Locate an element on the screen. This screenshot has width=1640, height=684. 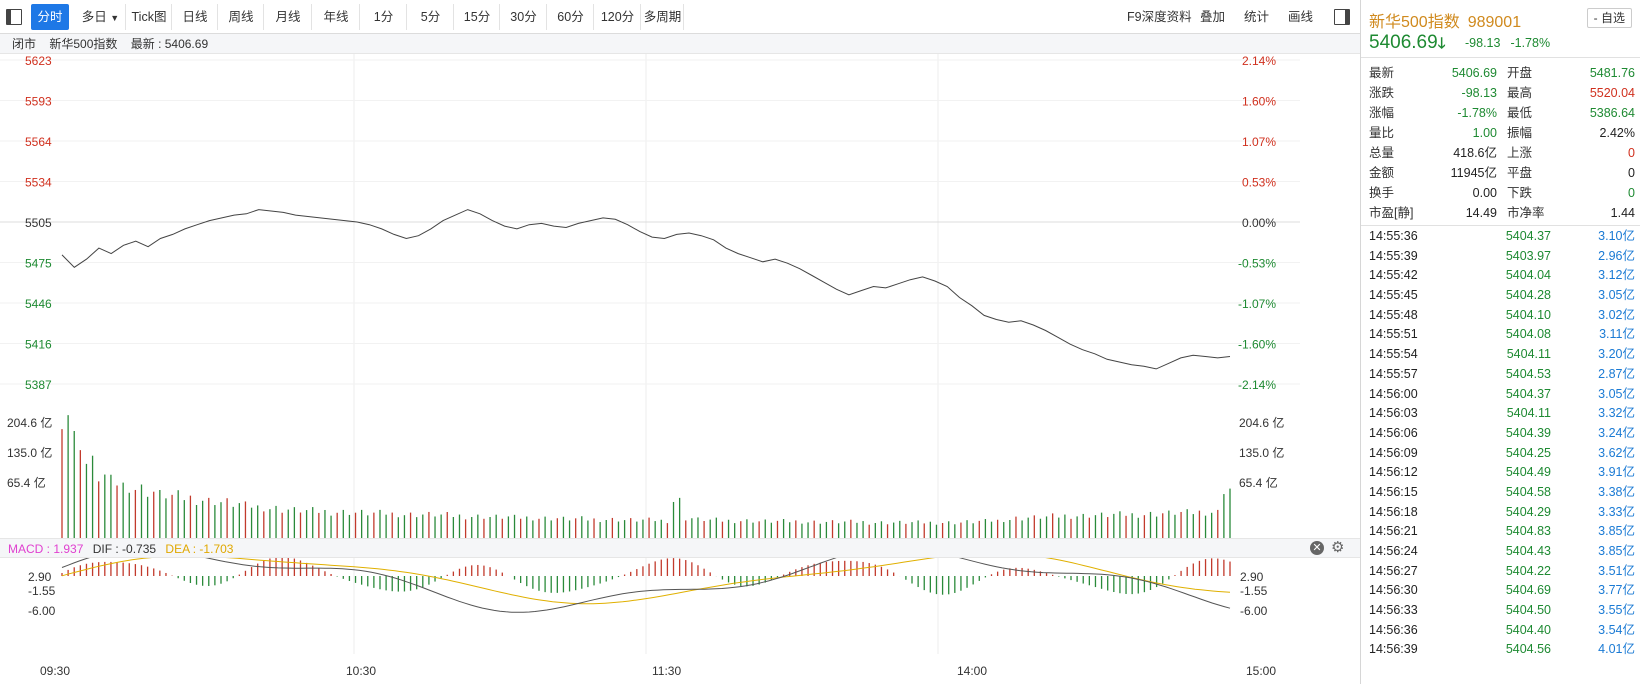
dropdown-arrow-icon: ▼ is located at coordinates (115, 18).